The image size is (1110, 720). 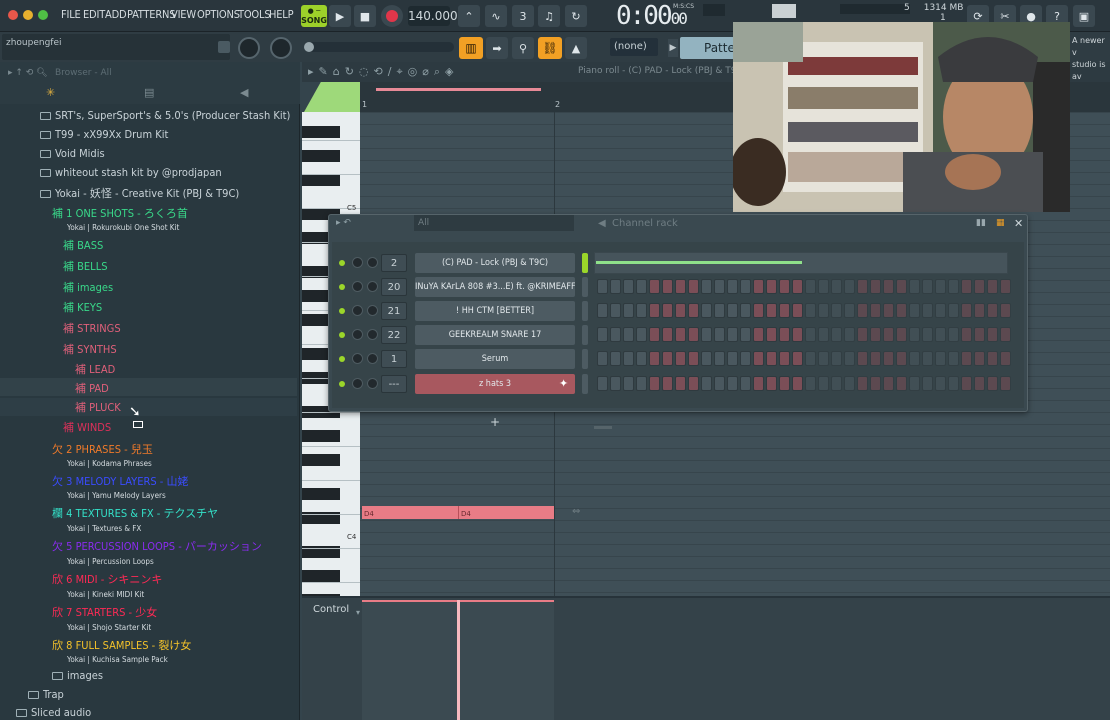 What do you see at coordinates (331, 609) in the screenshot?
I see `control-label: Control` at bounding box center [331, 609].